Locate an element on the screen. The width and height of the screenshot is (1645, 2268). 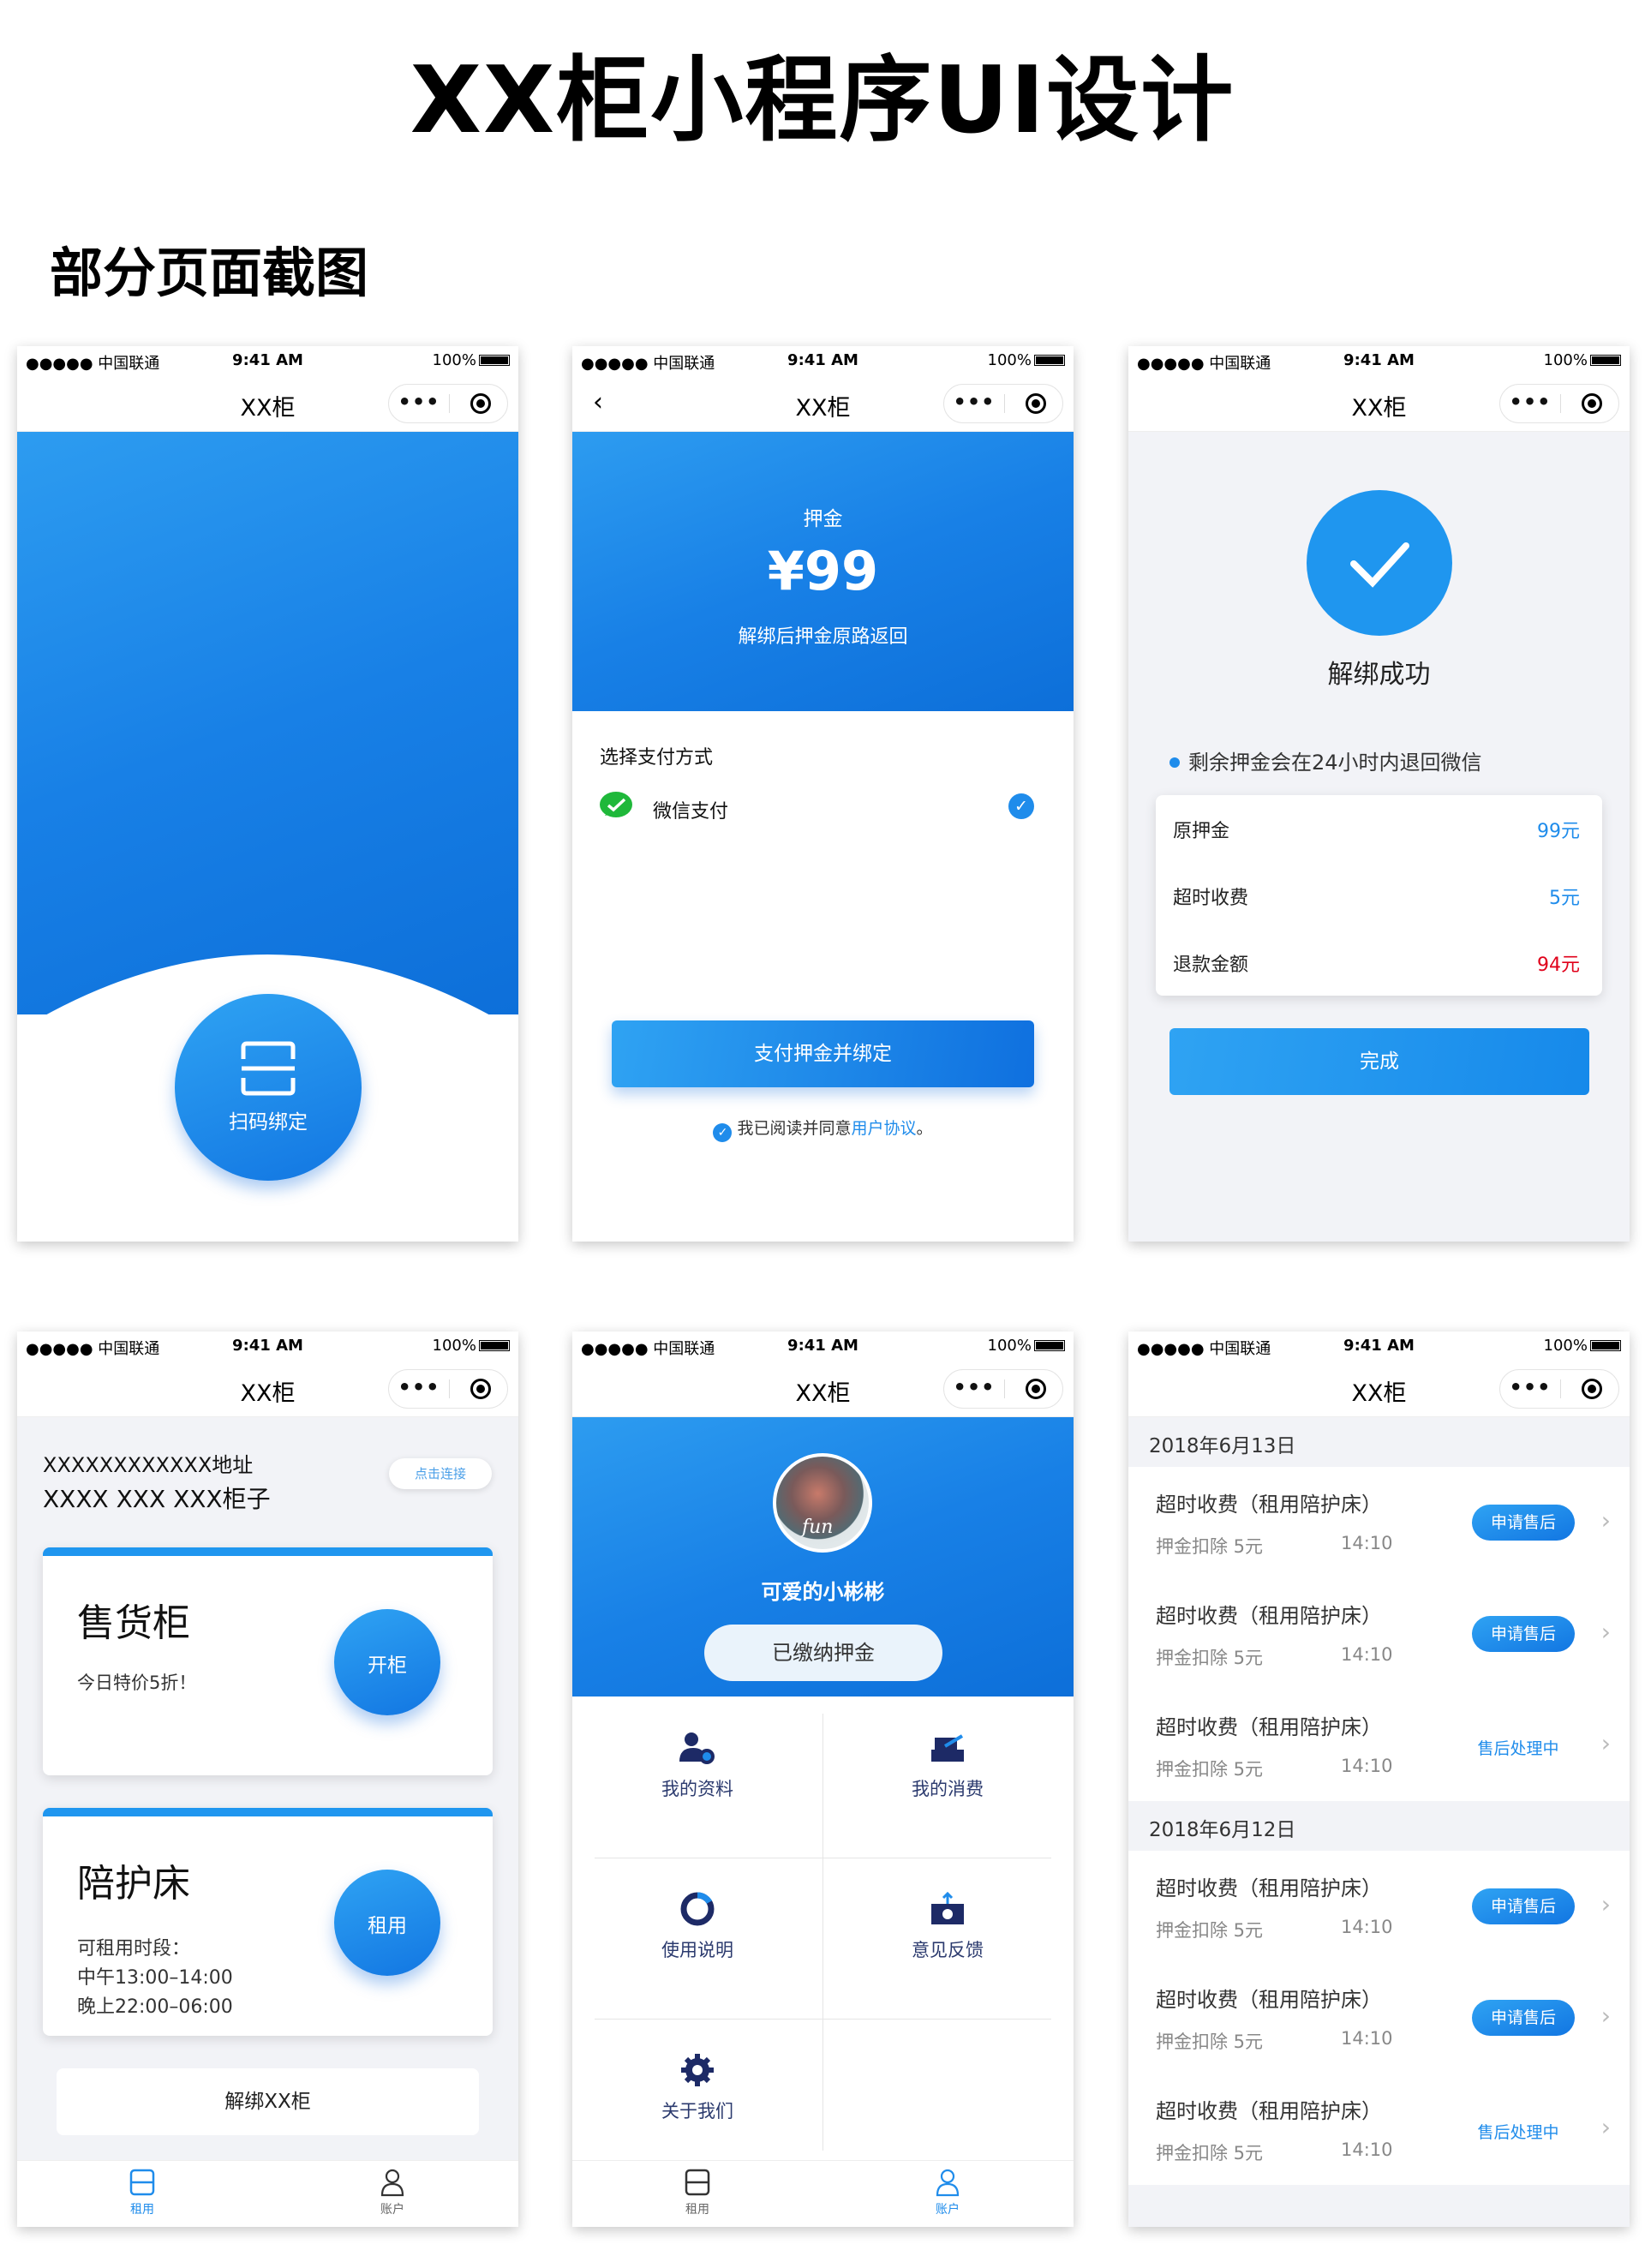
profile-icon is located at coordinates (697, 1748).